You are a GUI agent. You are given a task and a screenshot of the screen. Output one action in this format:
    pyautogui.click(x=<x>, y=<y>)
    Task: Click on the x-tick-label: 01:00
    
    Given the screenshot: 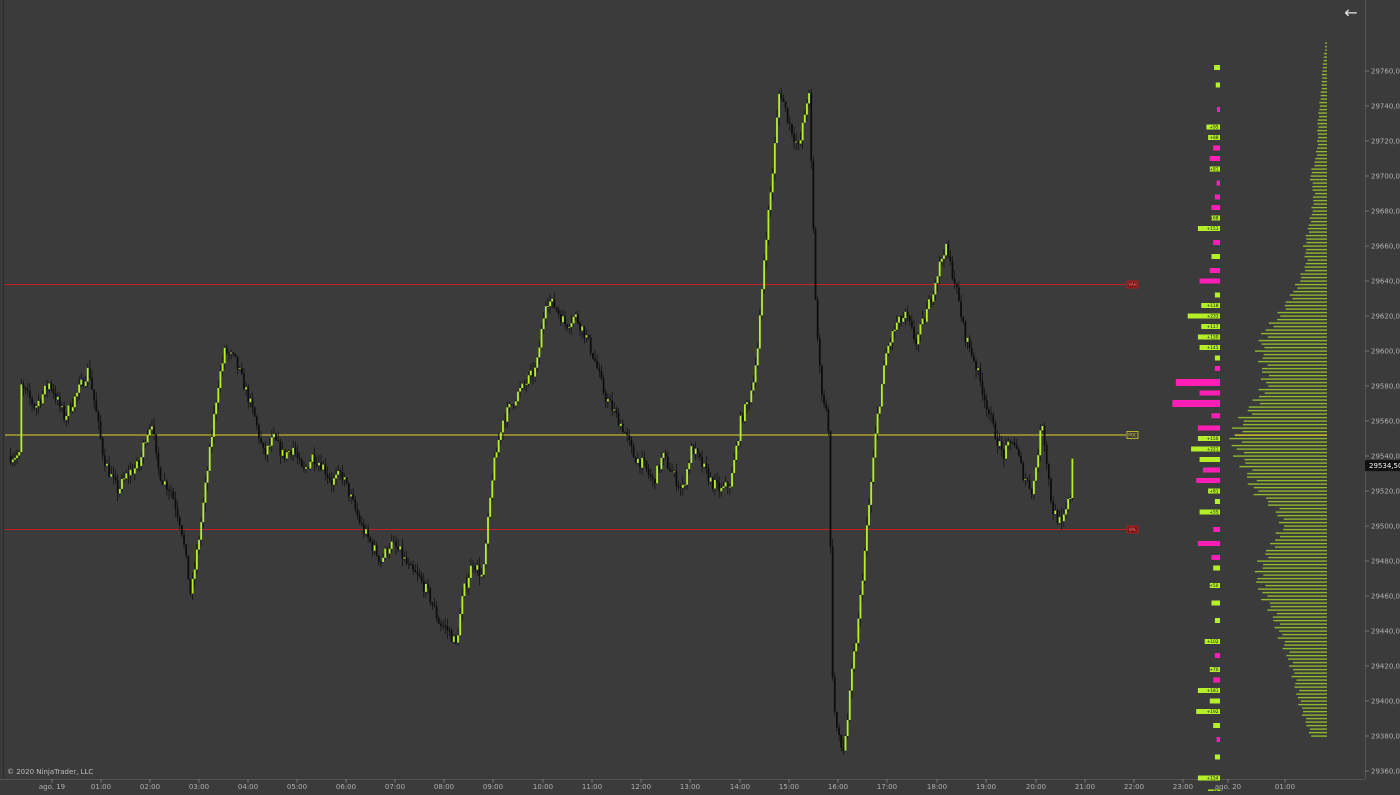 What is the action you would take?
    pyautogui.click(x=101, y=787)
    